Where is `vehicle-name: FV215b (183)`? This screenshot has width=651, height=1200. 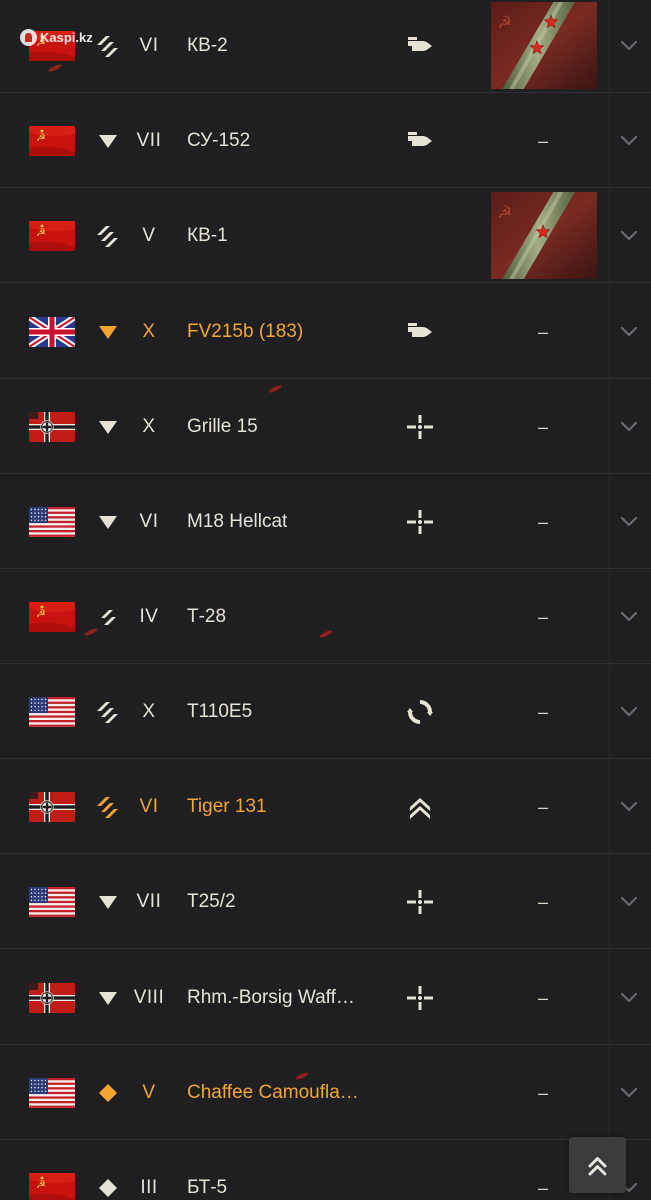 vehicle-name: FV215b (183) is located at coordinates (245, 331).